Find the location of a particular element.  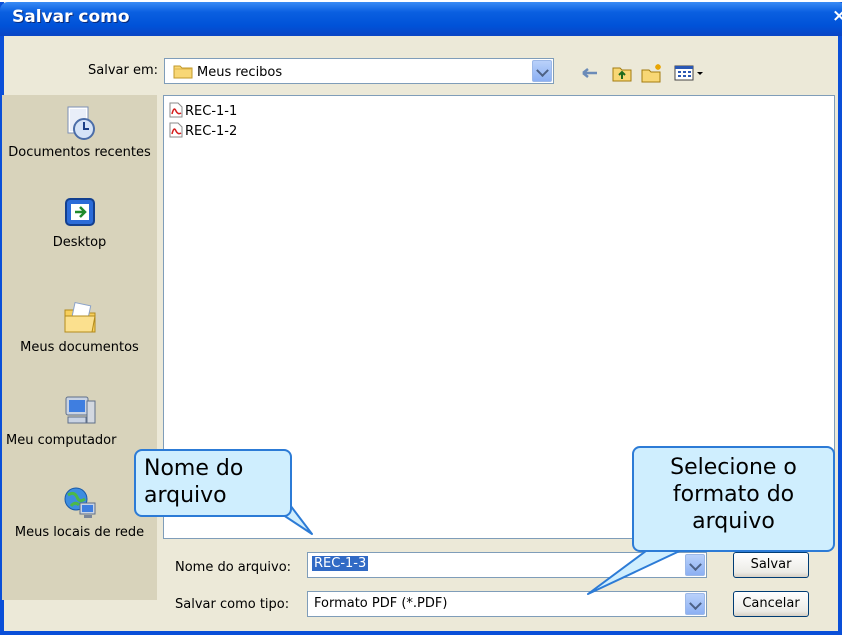

filetype-select: Formato PDF (*.PDF) is located at coordinates (507, 604).